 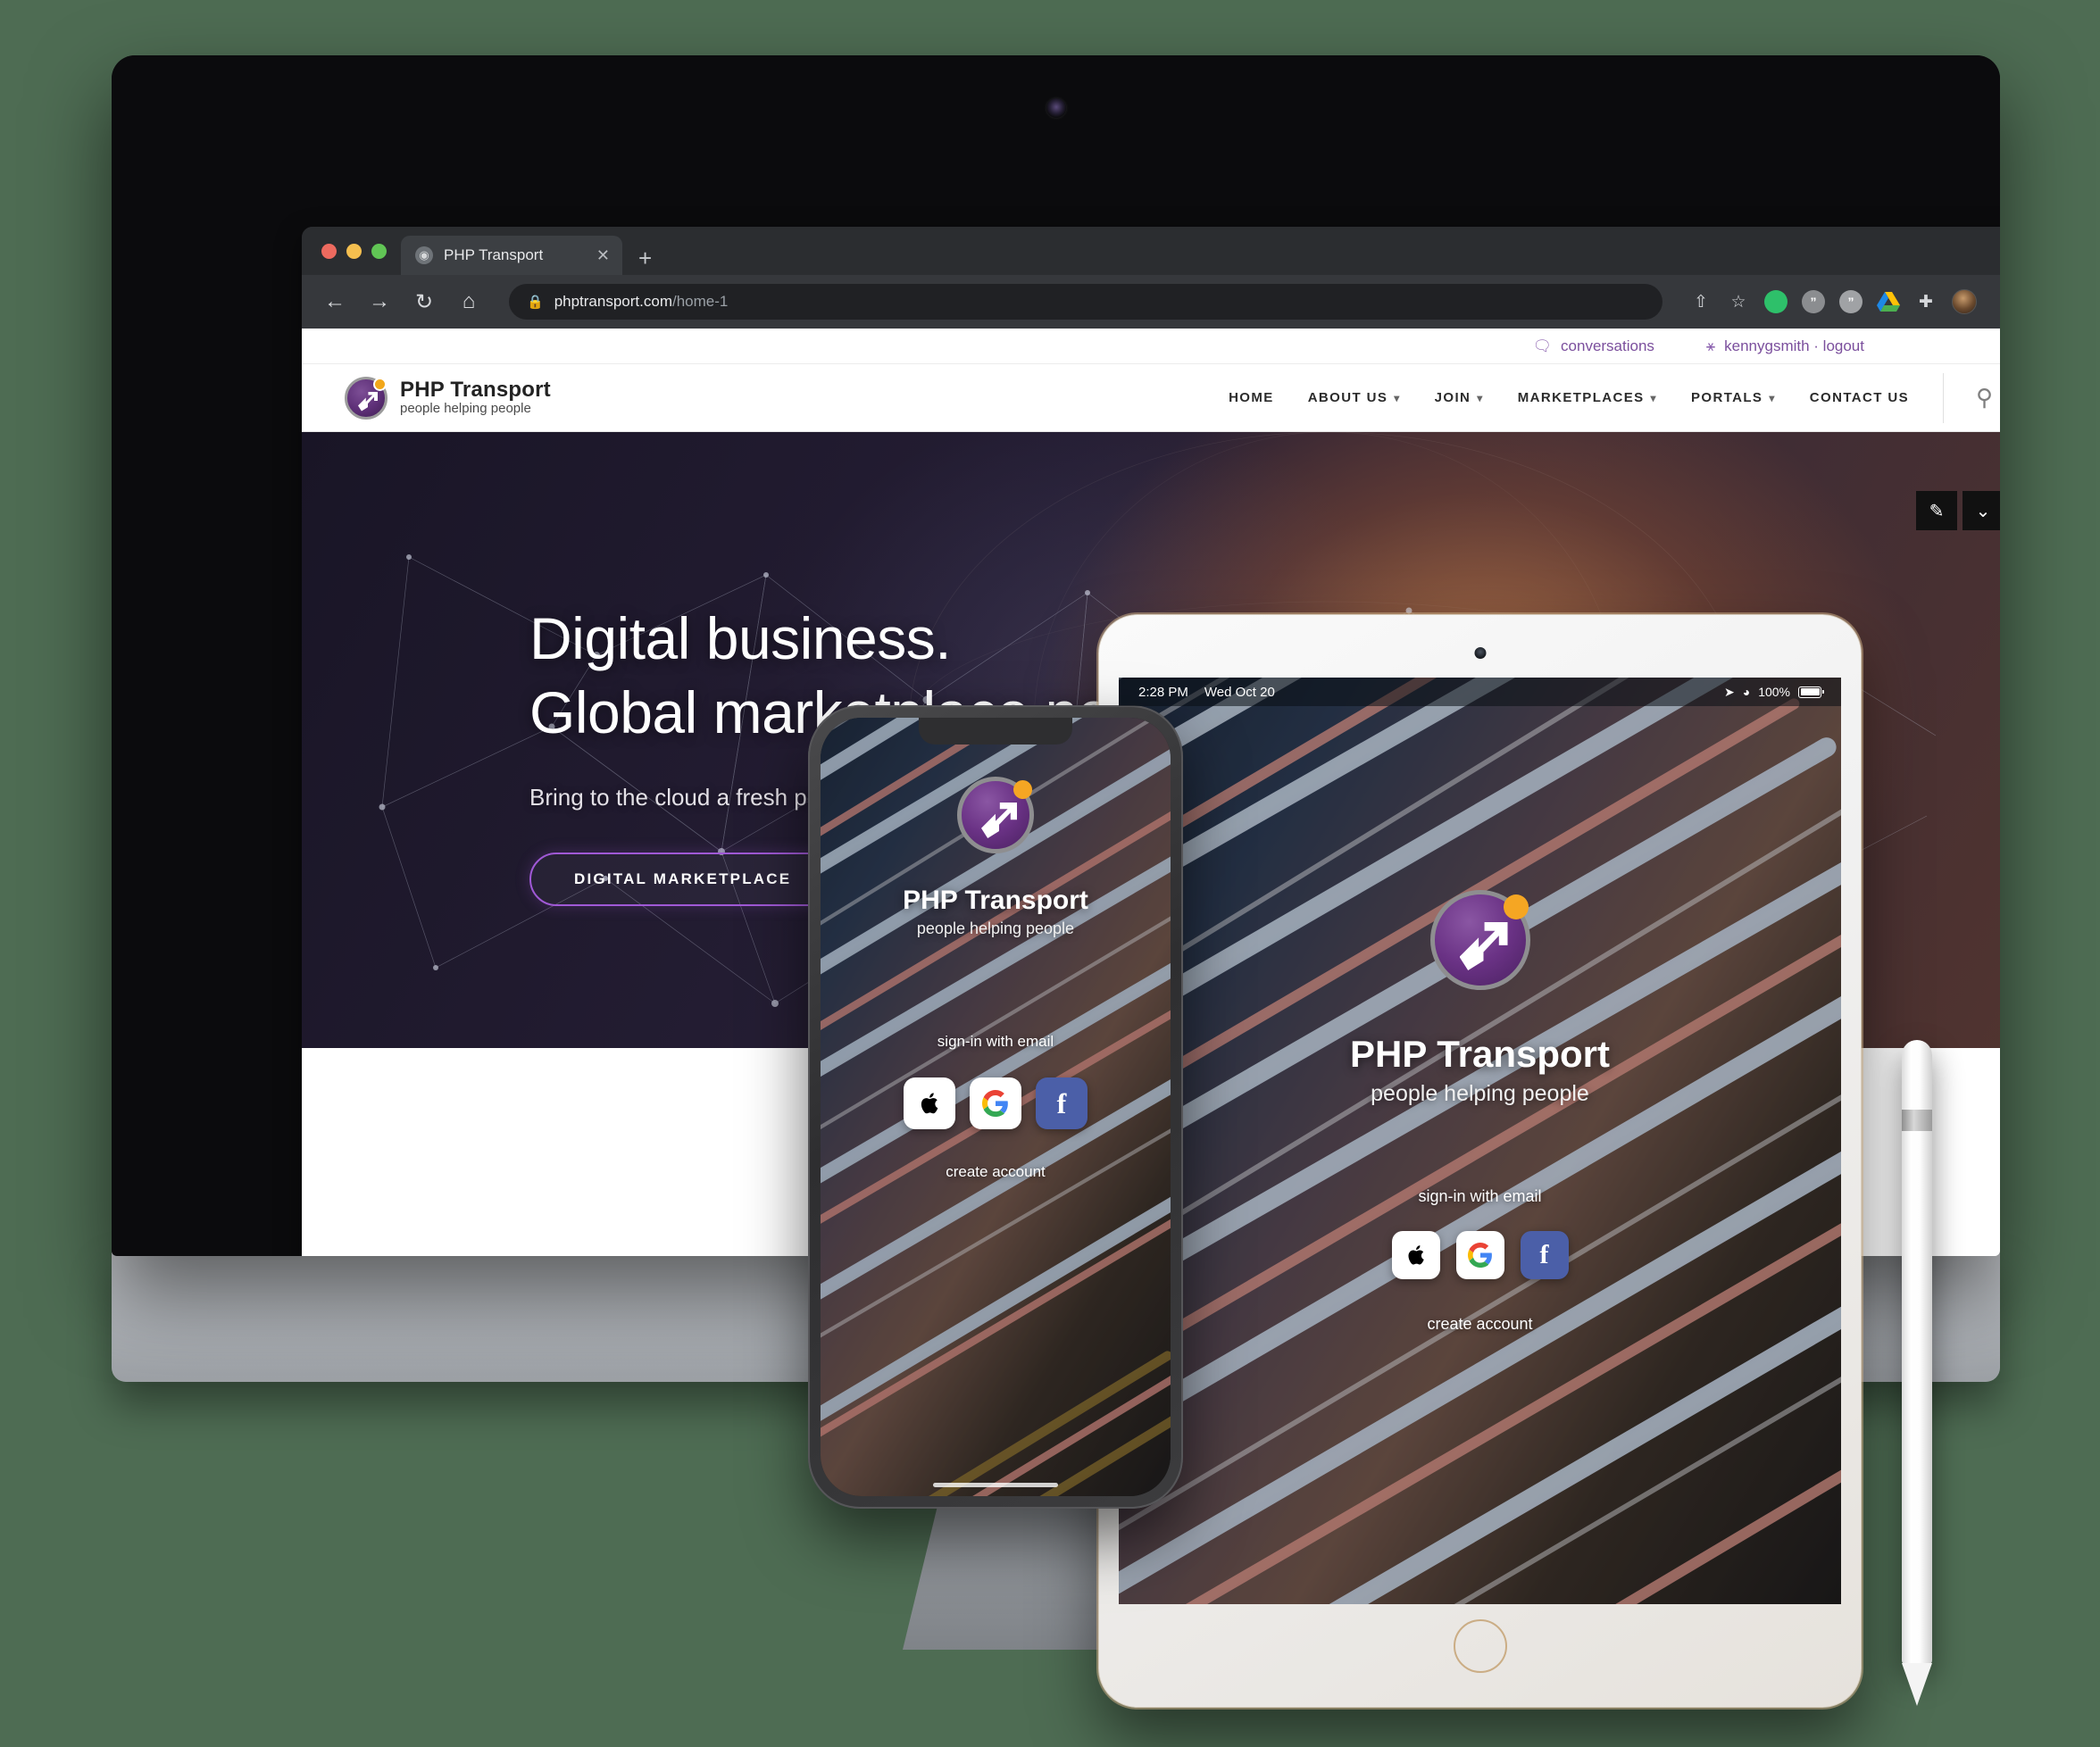 What do you see at coordinates (1355, 397) in the screenshot?
I see `nav-item-about-us: ABOUT US ▾` at bounding box center [1355, 397].